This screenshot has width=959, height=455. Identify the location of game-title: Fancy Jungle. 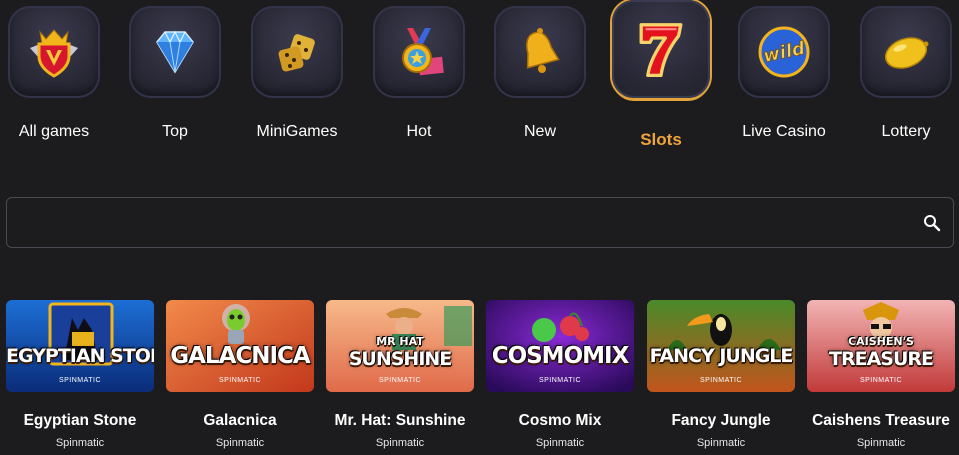
(721, 421).